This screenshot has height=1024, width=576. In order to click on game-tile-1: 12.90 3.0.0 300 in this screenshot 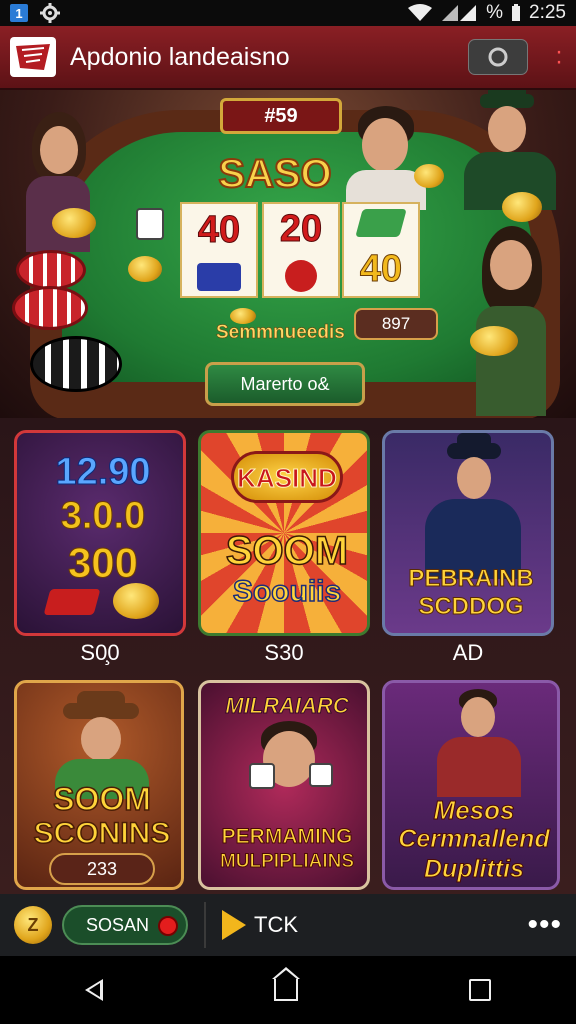, I will do `click(100, 533)`.